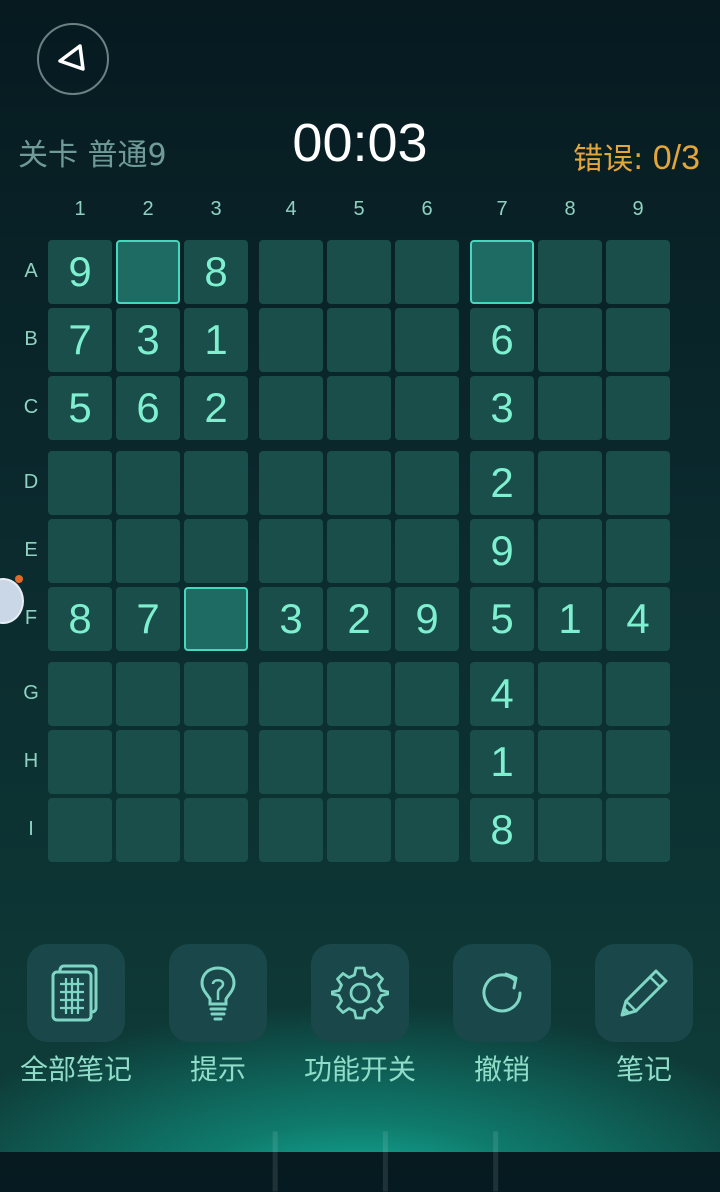 Image resolution: width=720 pixels, height=1192 pixels. Describe the element at coordinates (31, 482) in the screenshot. I see `row-label: D` at that location.